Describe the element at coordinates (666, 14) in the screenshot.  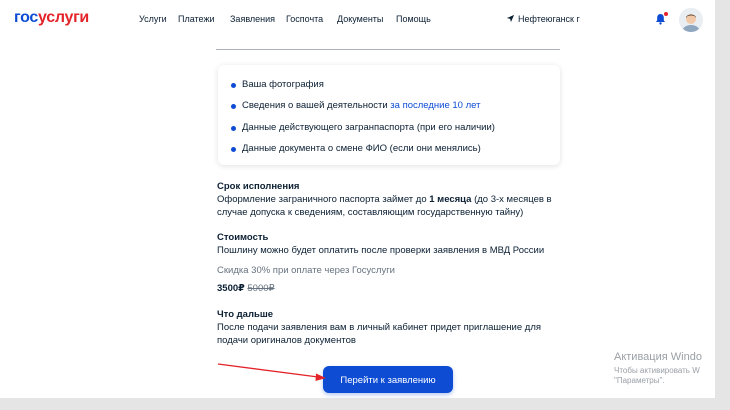
I see `notification-dot` at that location.